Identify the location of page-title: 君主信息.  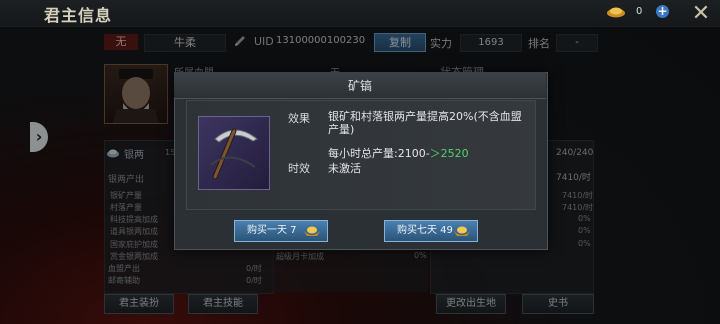
(78, 15).